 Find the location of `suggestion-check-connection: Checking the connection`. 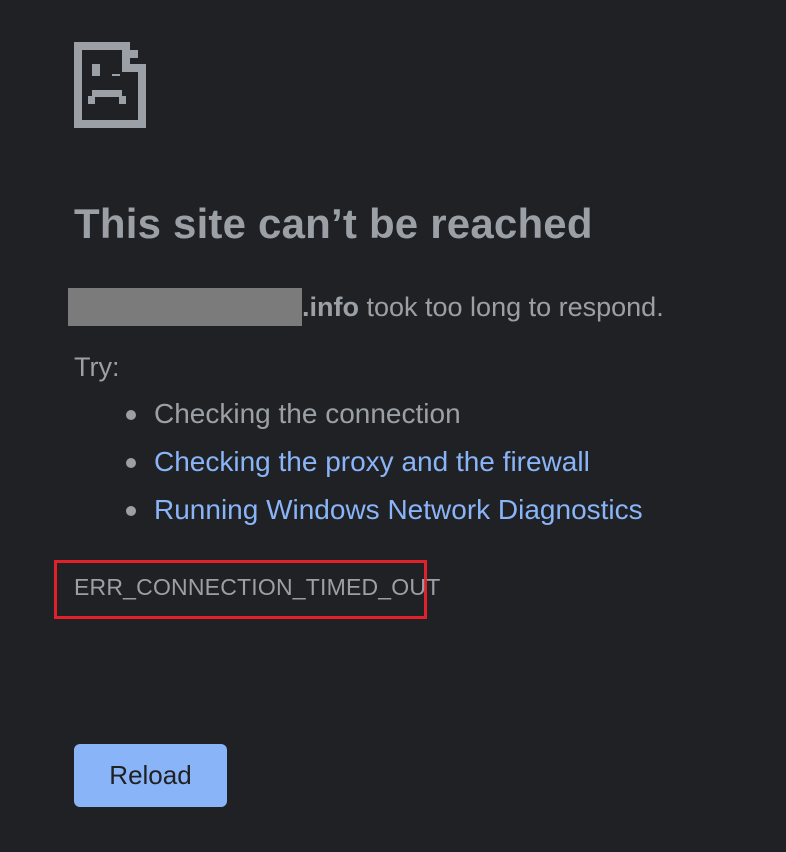

suggestion-check-connection: Checking the connection is located at coordinates (307, 413).